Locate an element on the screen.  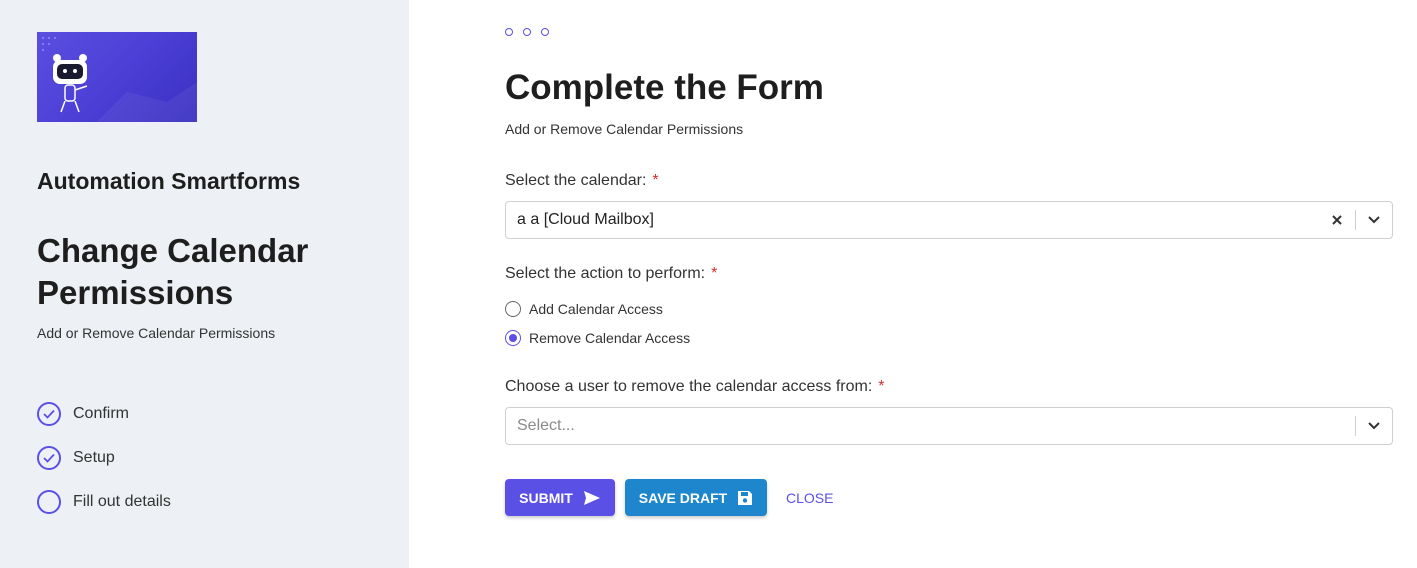
app-name: Automation Smartforms is located at coordinates (169, 181).